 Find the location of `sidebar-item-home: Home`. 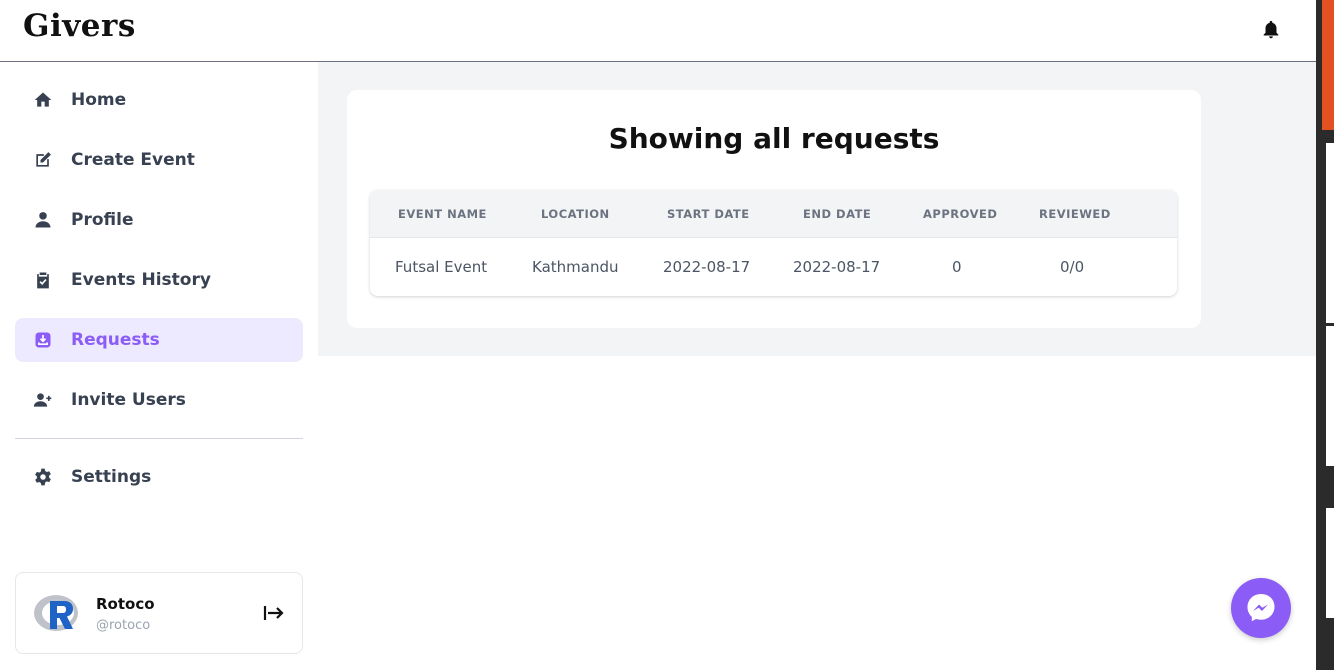

sidebar-item-home: Home is located at coordinates (159, 100).